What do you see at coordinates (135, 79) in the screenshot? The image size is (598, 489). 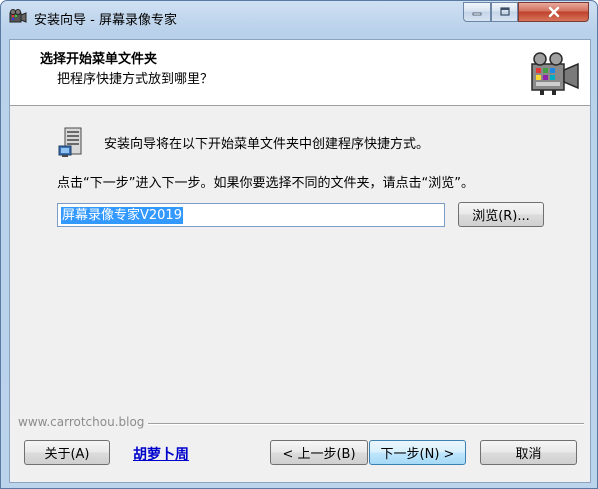 I see `page-subtitle: 把程序快捷方式放到哪里？` at bounding box center [135, 79].